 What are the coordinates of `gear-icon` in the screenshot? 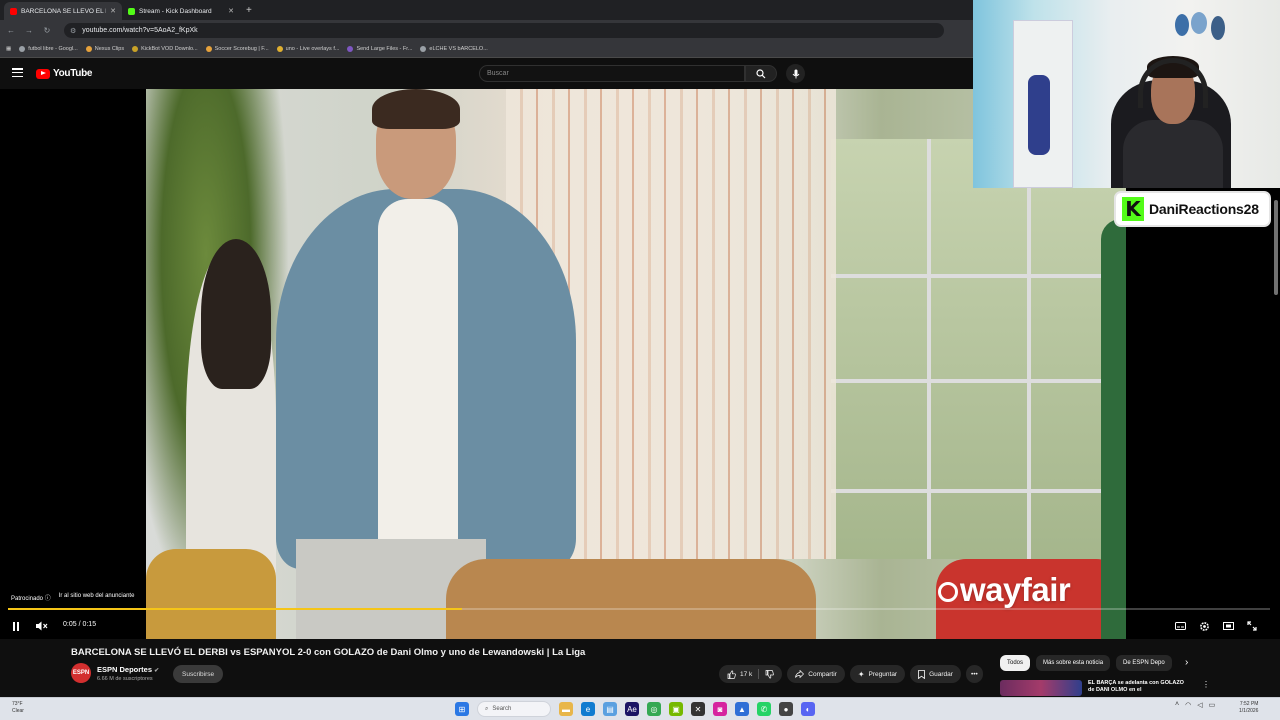 It's located at (1204, 626).